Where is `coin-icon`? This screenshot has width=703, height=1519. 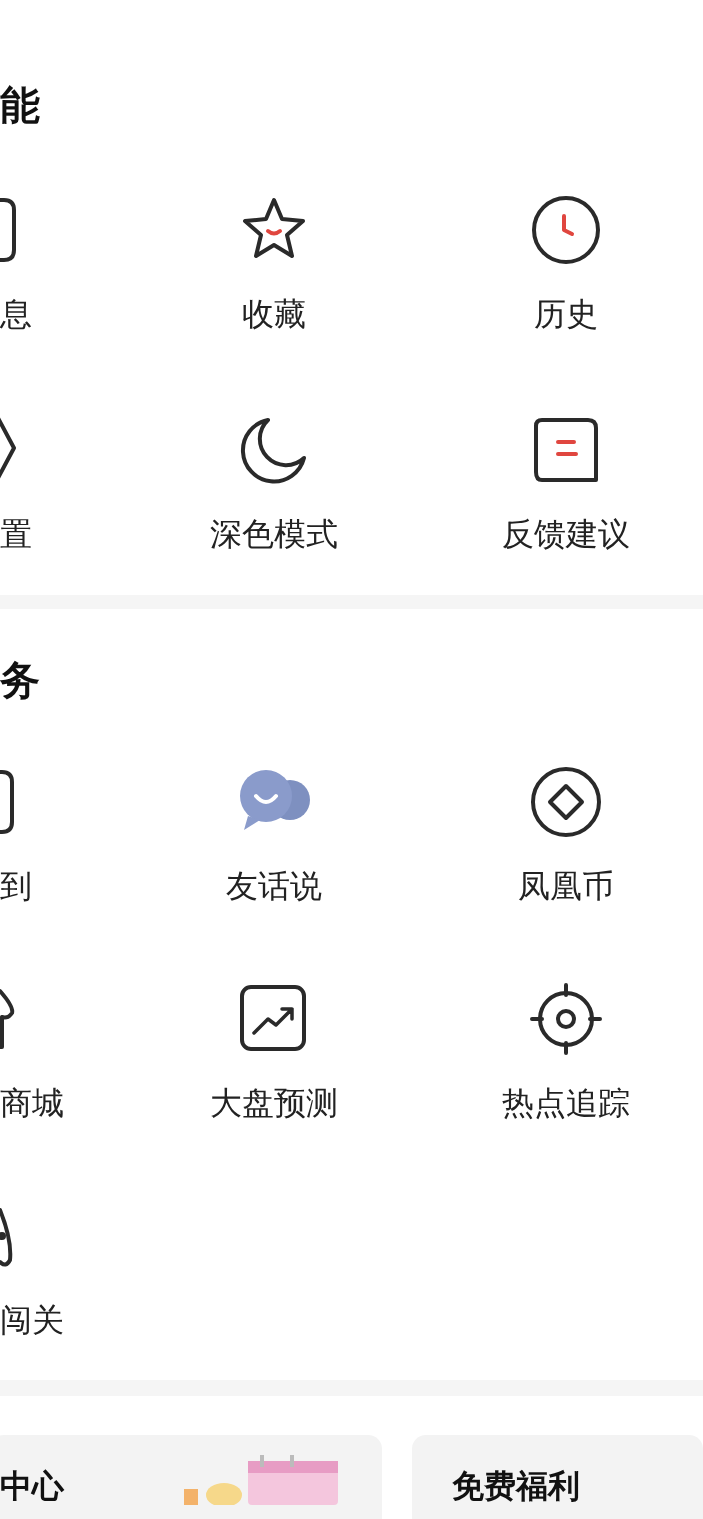 coin-icon is located at coordinates (566, 802).